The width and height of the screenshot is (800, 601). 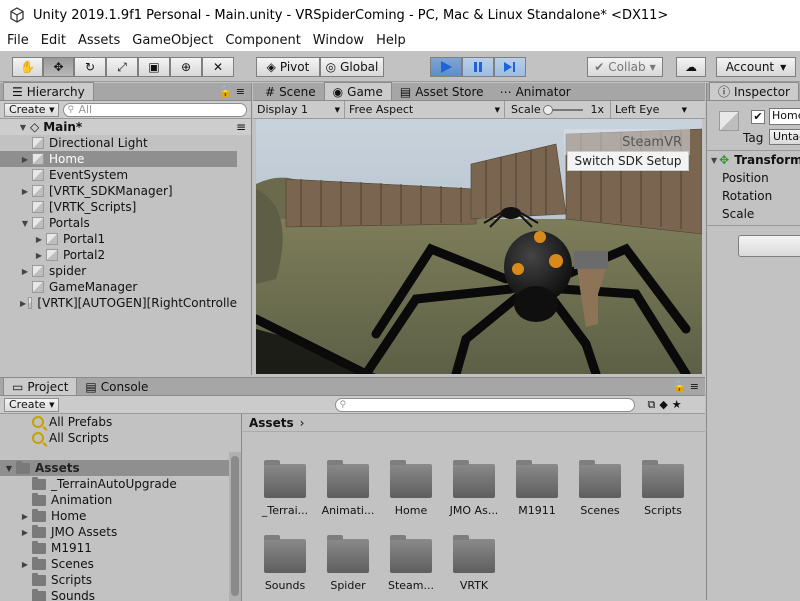 I want to click on project-folder-item: Sounds, so click(x=47, y=594).